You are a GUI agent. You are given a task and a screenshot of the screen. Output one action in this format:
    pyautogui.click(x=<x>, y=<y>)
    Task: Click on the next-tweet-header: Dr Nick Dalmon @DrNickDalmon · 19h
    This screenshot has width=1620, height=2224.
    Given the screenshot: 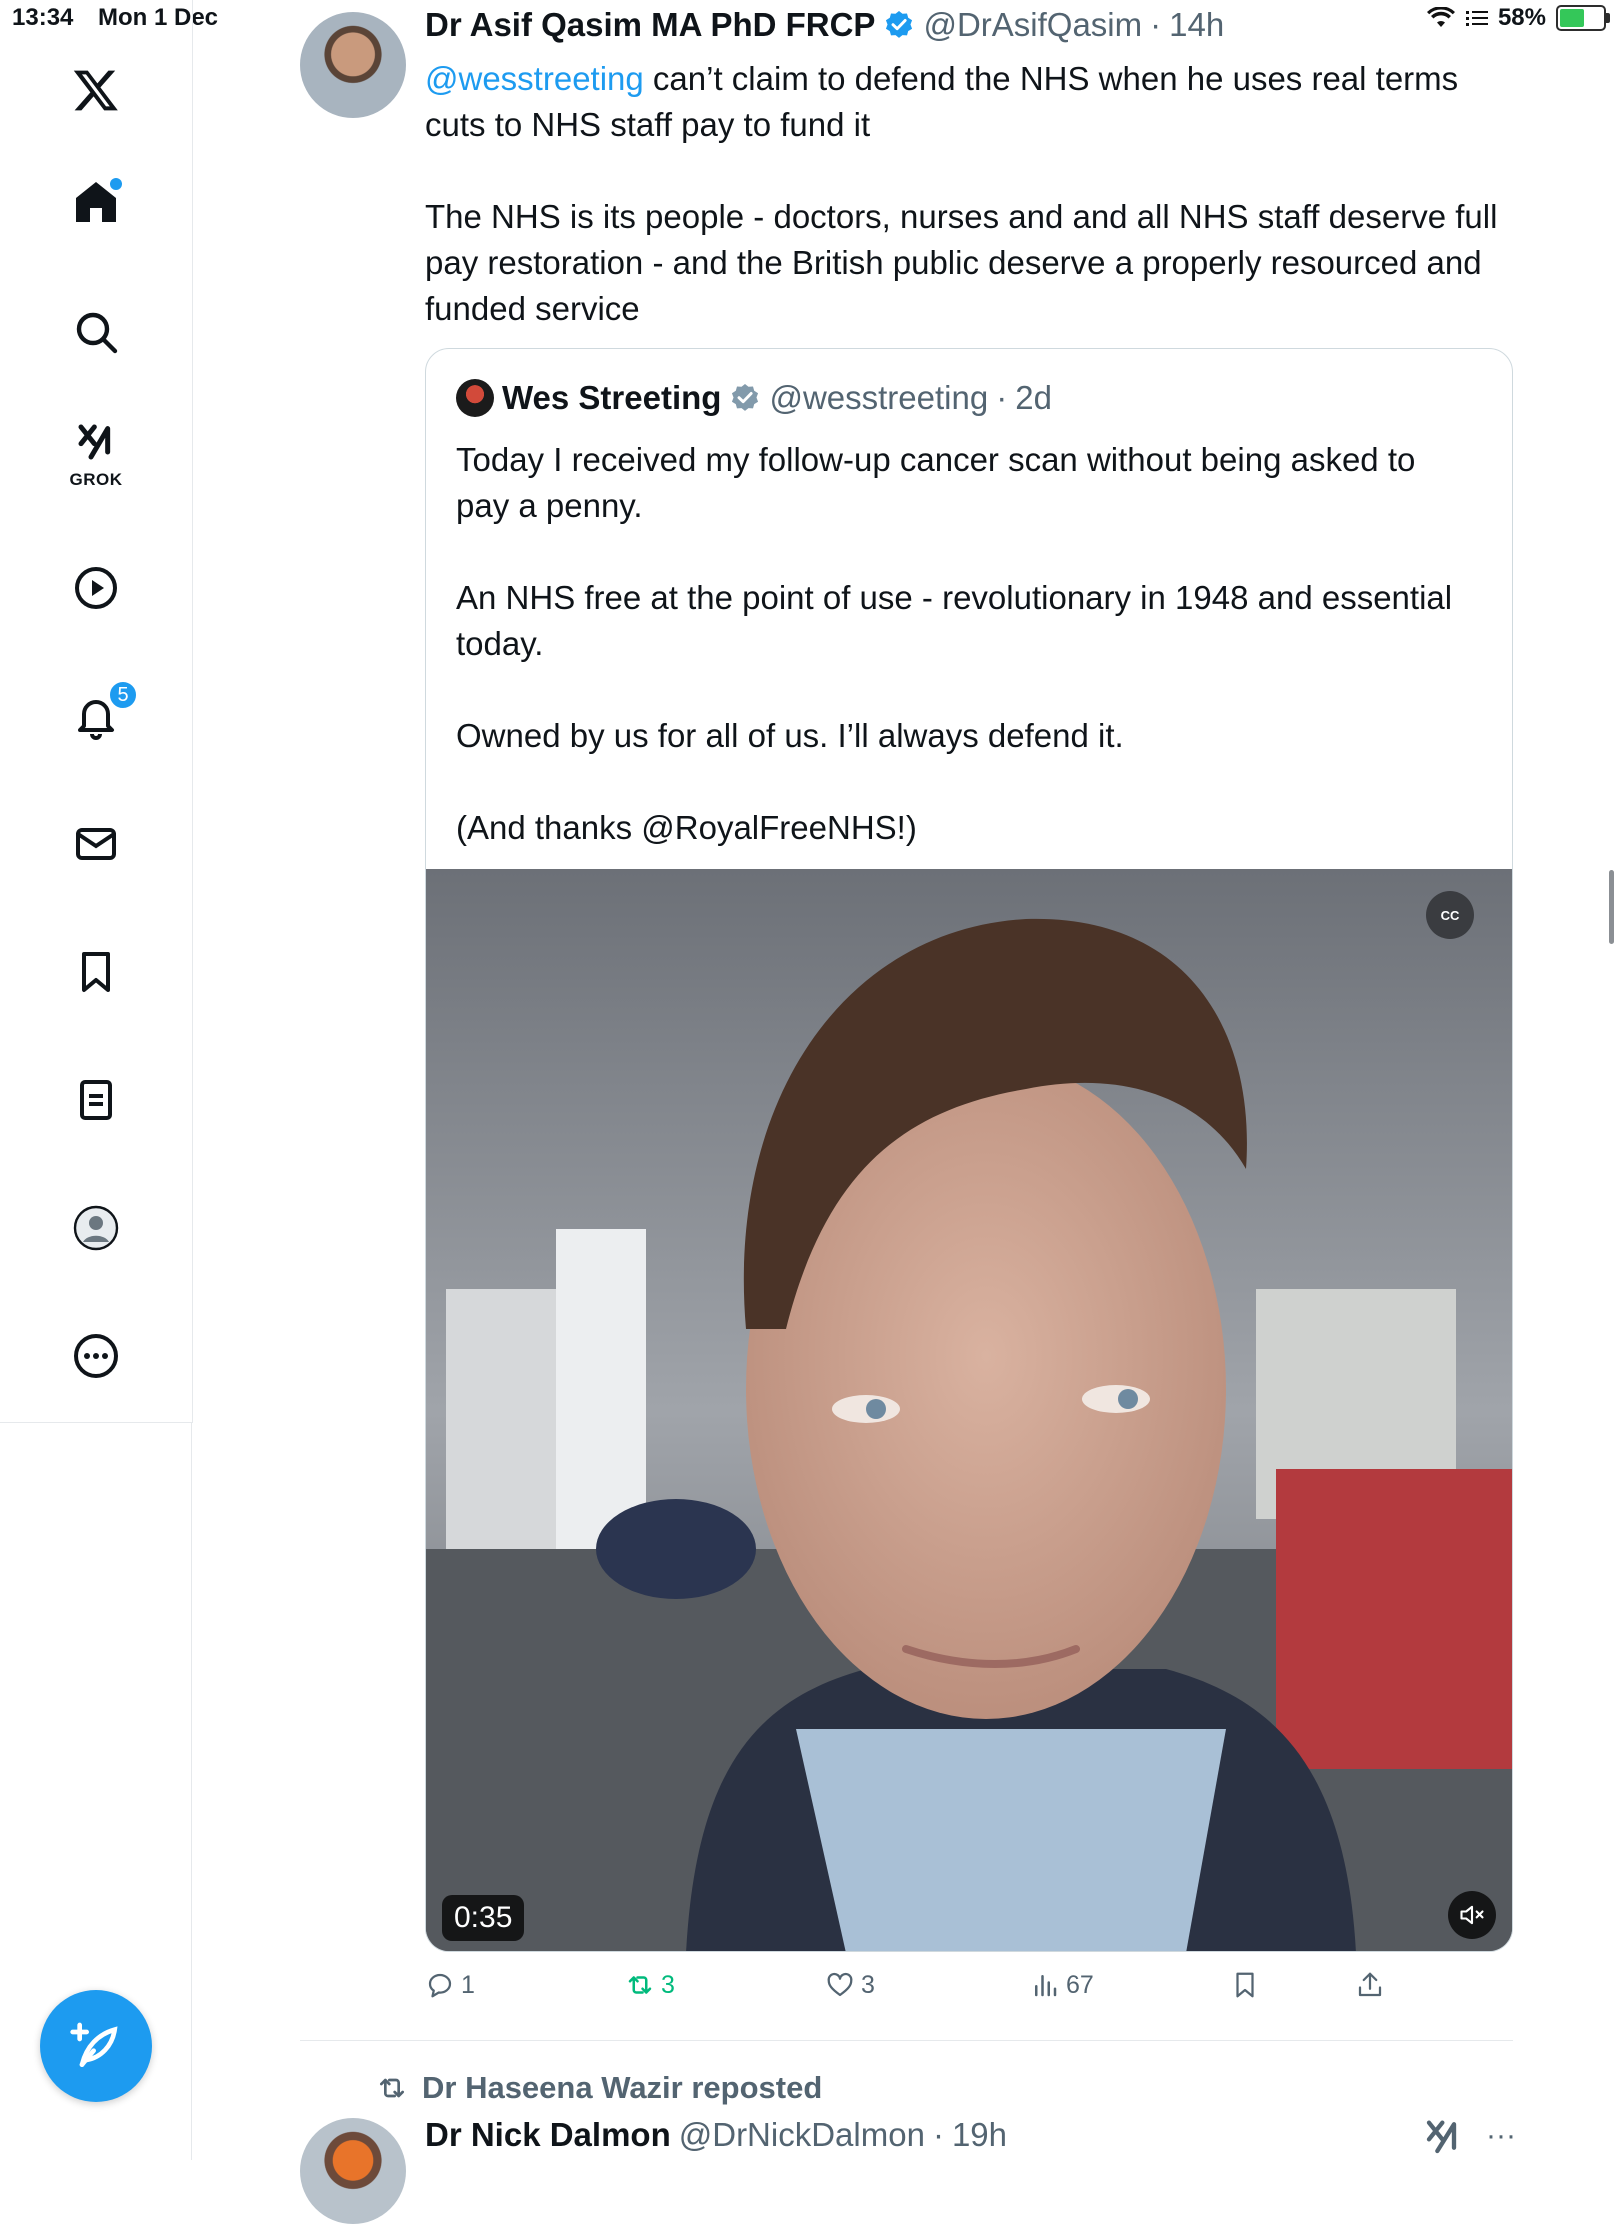 What is the action you would take?
    pyautogui.click(x=716, y=2135)
    